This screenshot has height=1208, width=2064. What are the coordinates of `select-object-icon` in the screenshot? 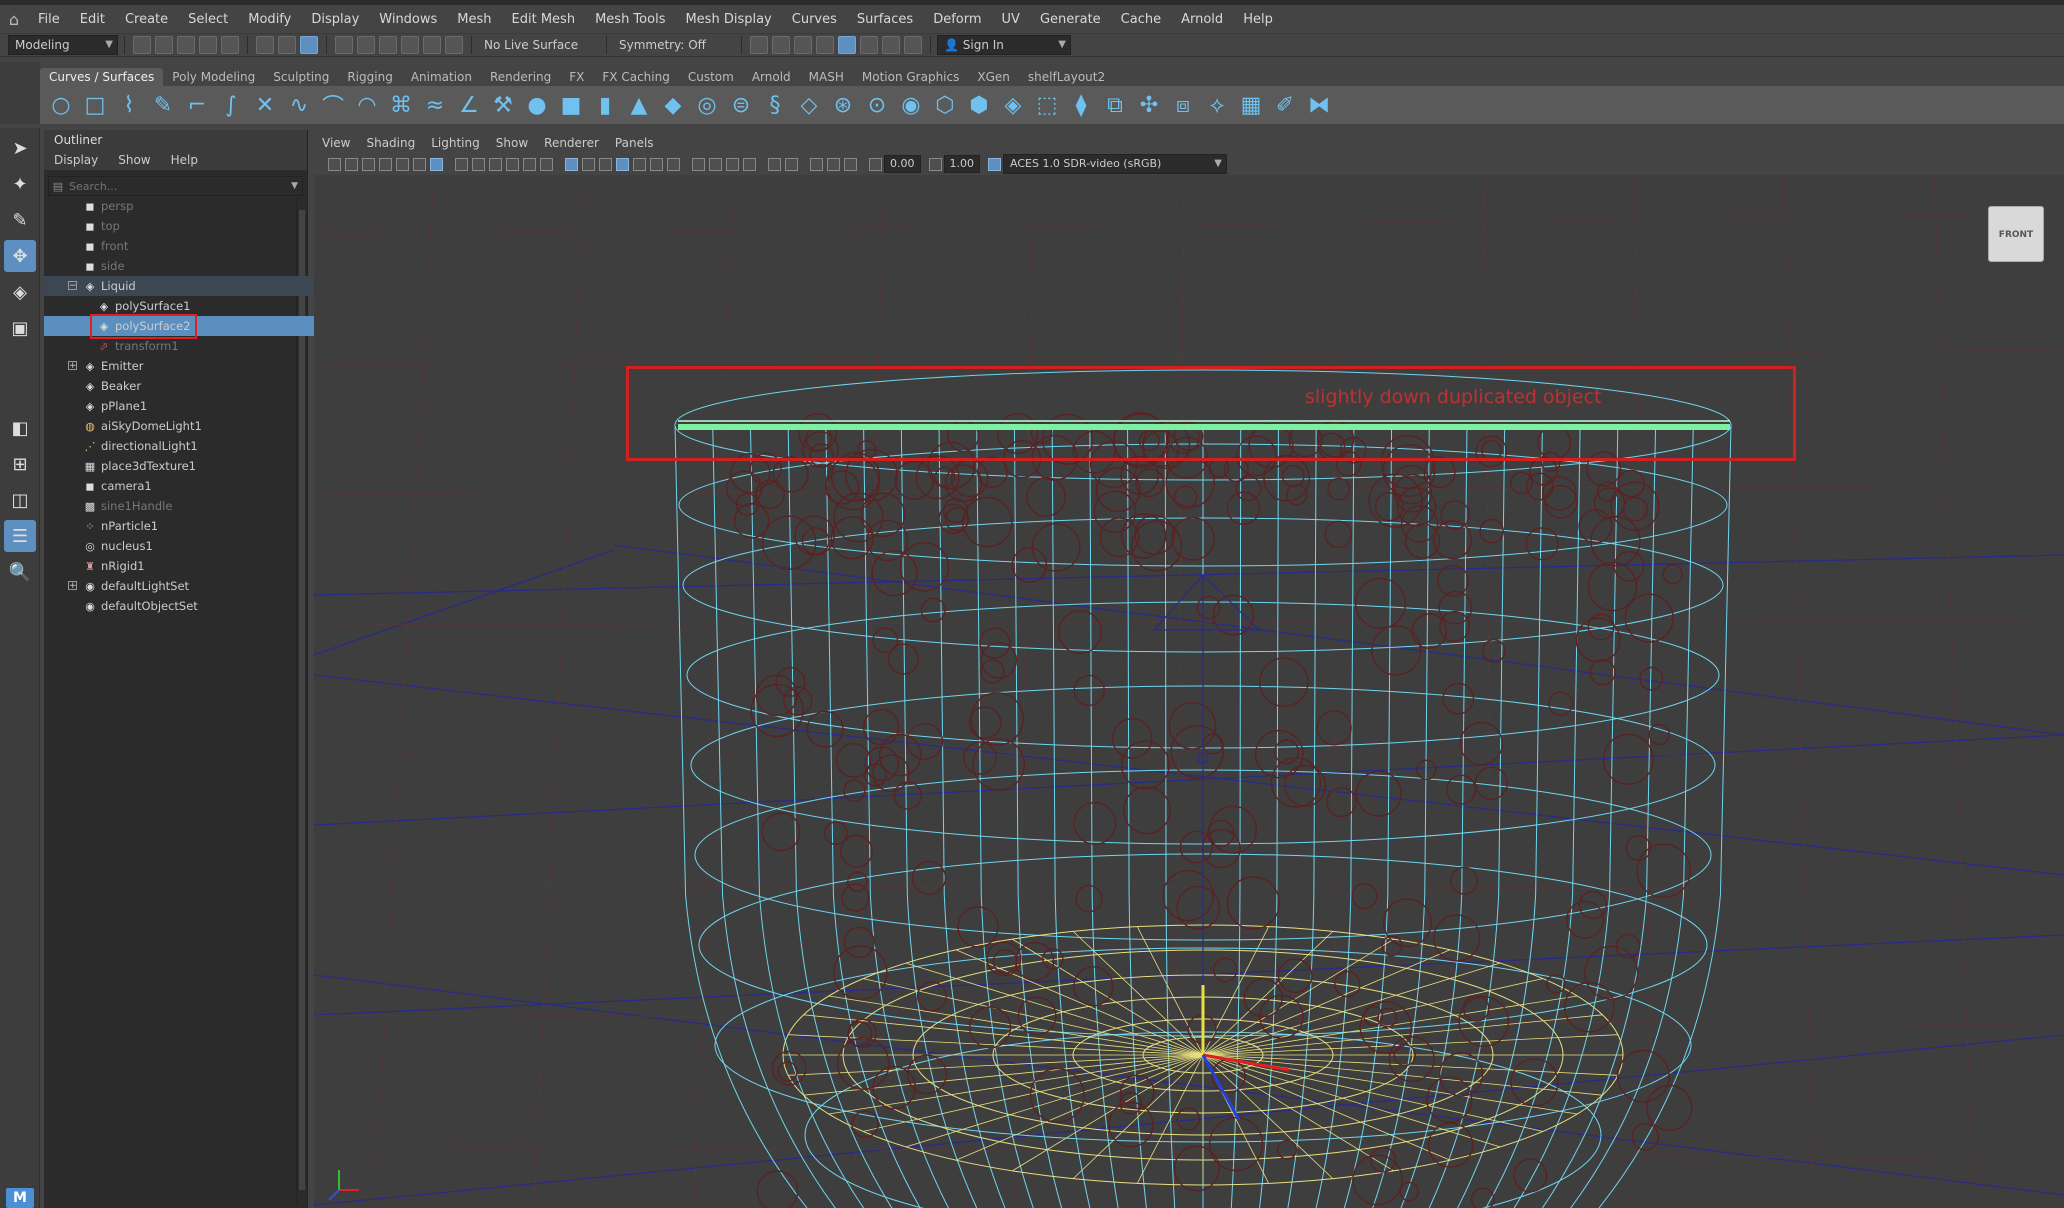 It's located at (287, 45).